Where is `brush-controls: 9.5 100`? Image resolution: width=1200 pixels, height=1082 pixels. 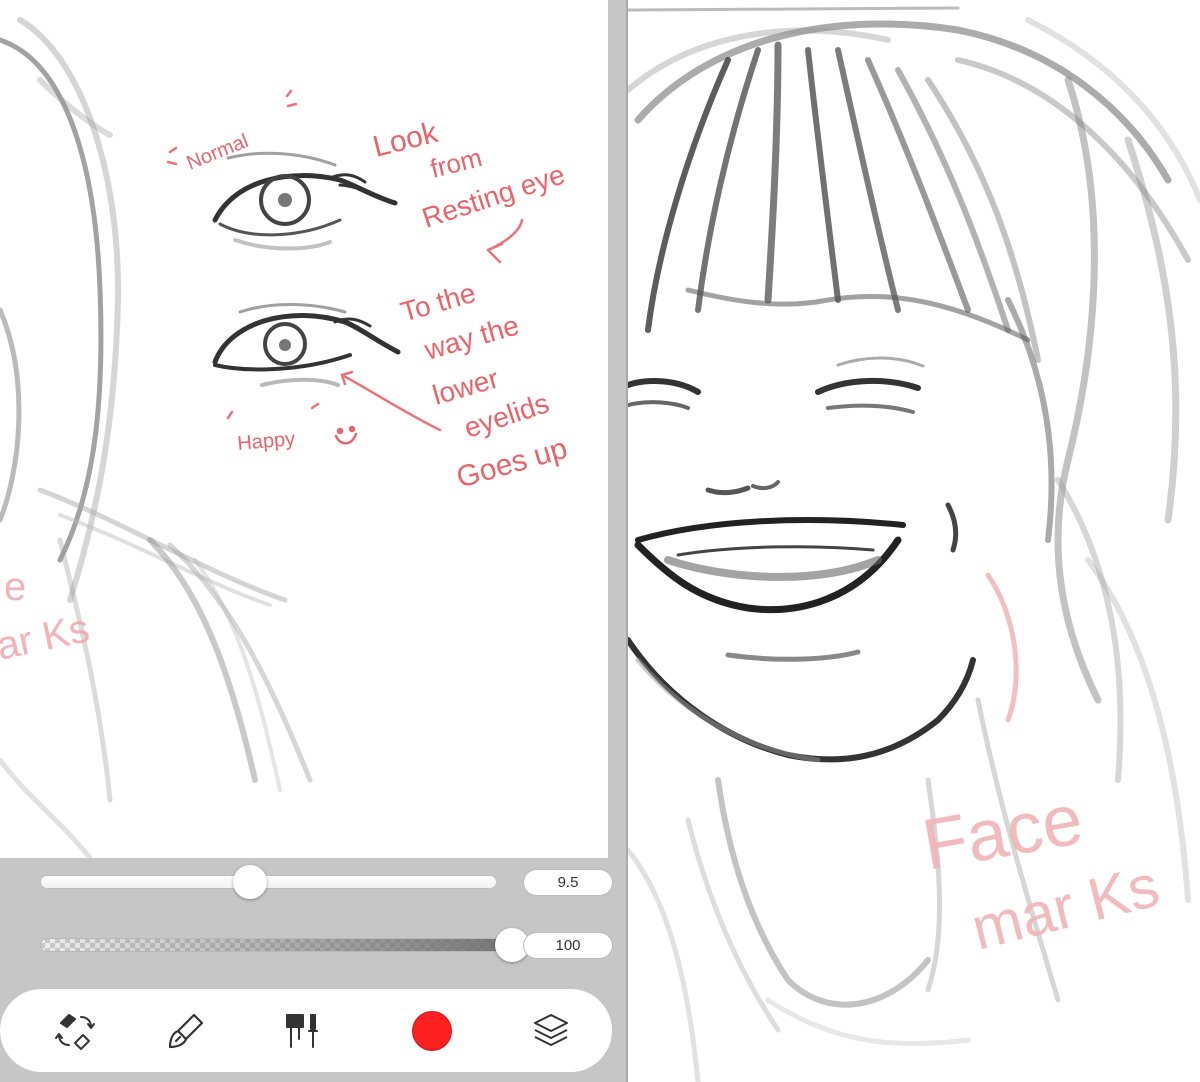 brush-controls: 9.5 100 is located at coordinates (306, 970).